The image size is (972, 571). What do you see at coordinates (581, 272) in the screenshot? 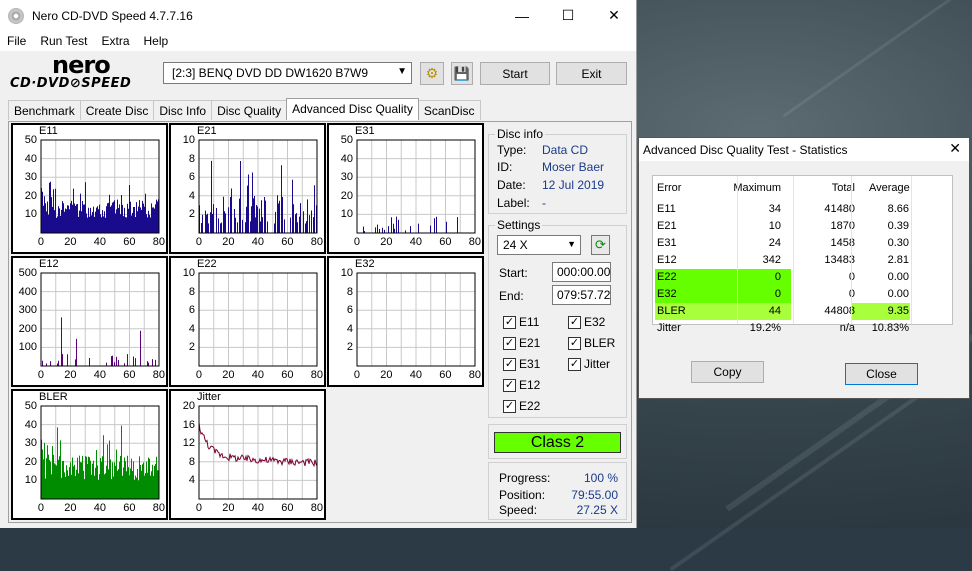
I see `start-time-input: 000:00.00` at bounding box center [581, 272].